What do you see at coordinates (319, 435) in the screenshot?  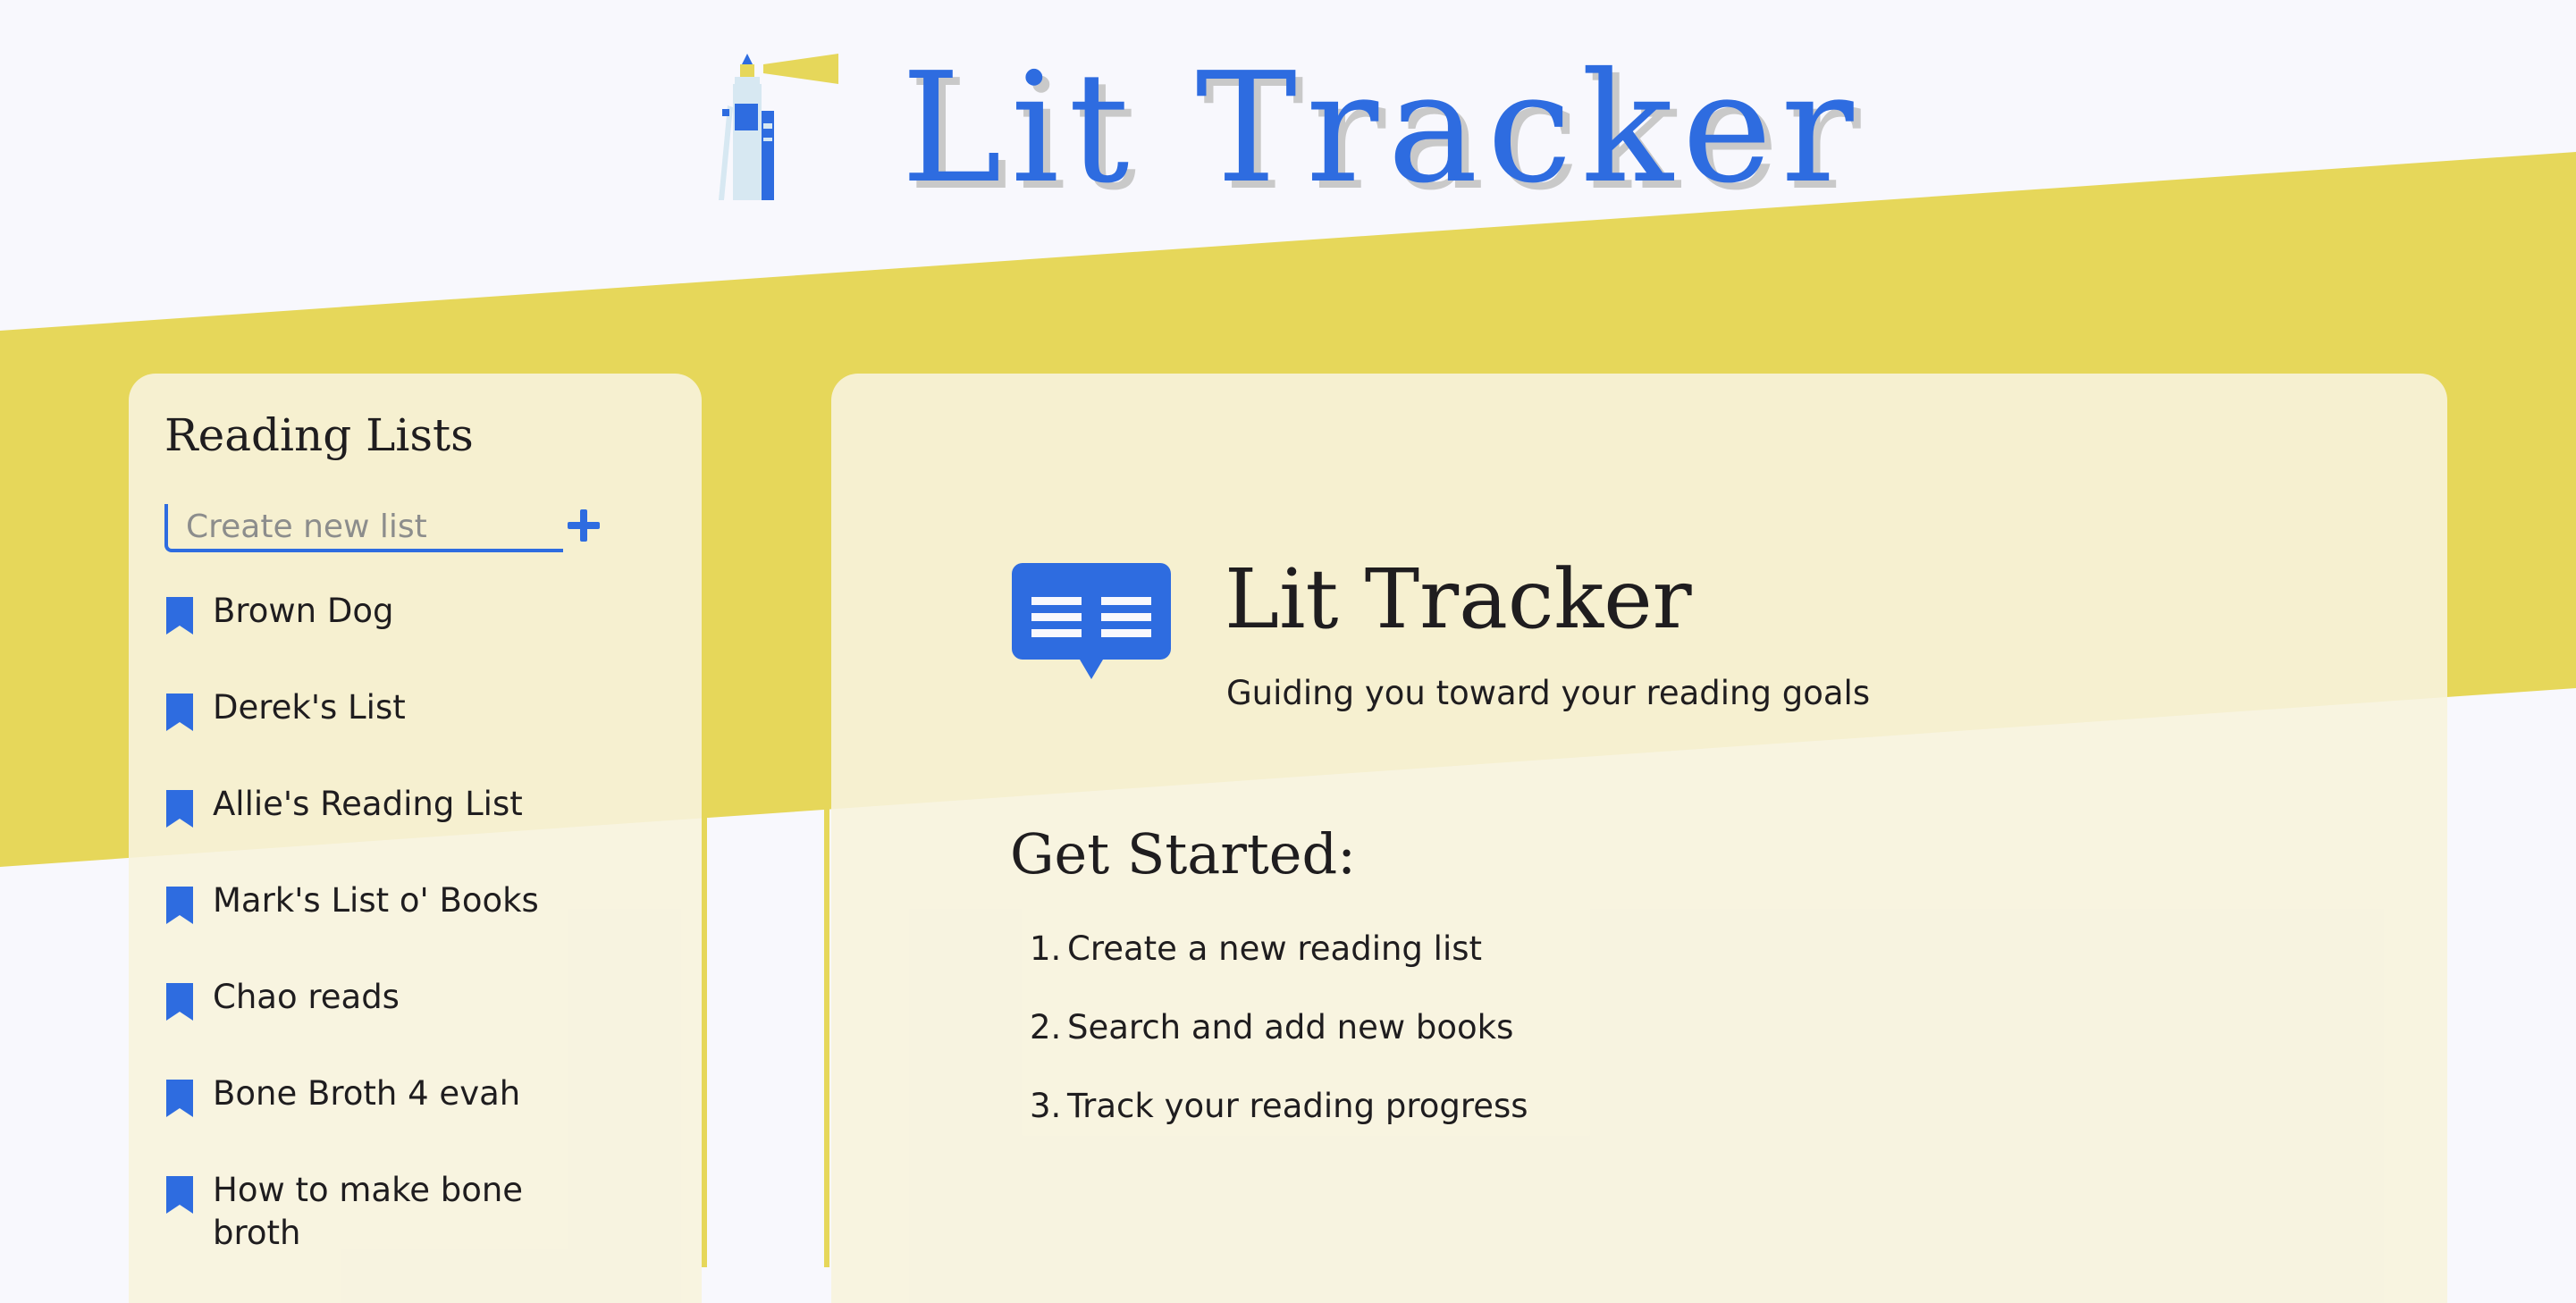 I see `sidebar-title: Reading Lists` at bounding box center [319, 435].